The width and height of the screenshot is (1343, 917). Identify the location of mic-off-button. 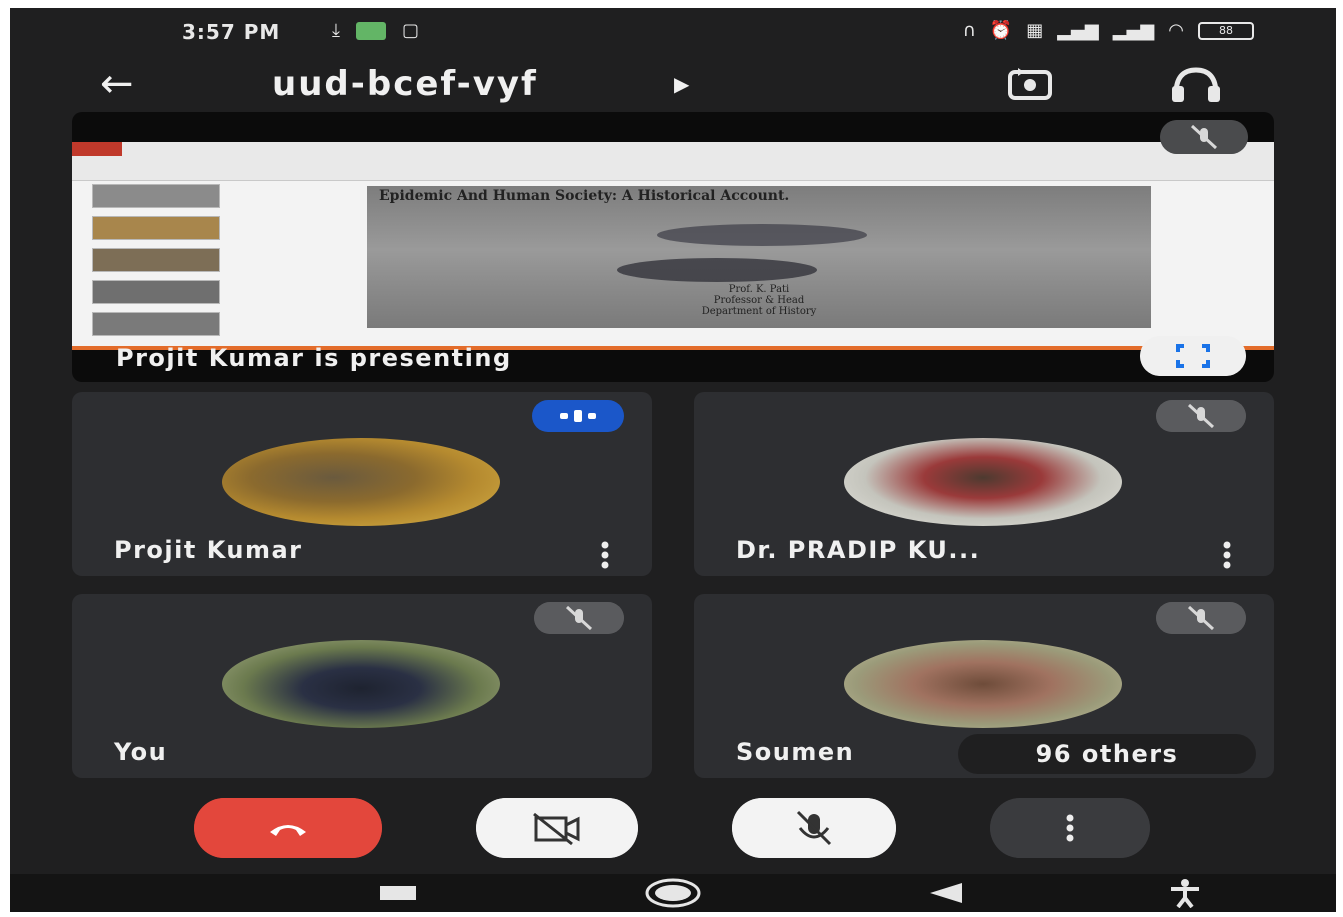
(814, 828).